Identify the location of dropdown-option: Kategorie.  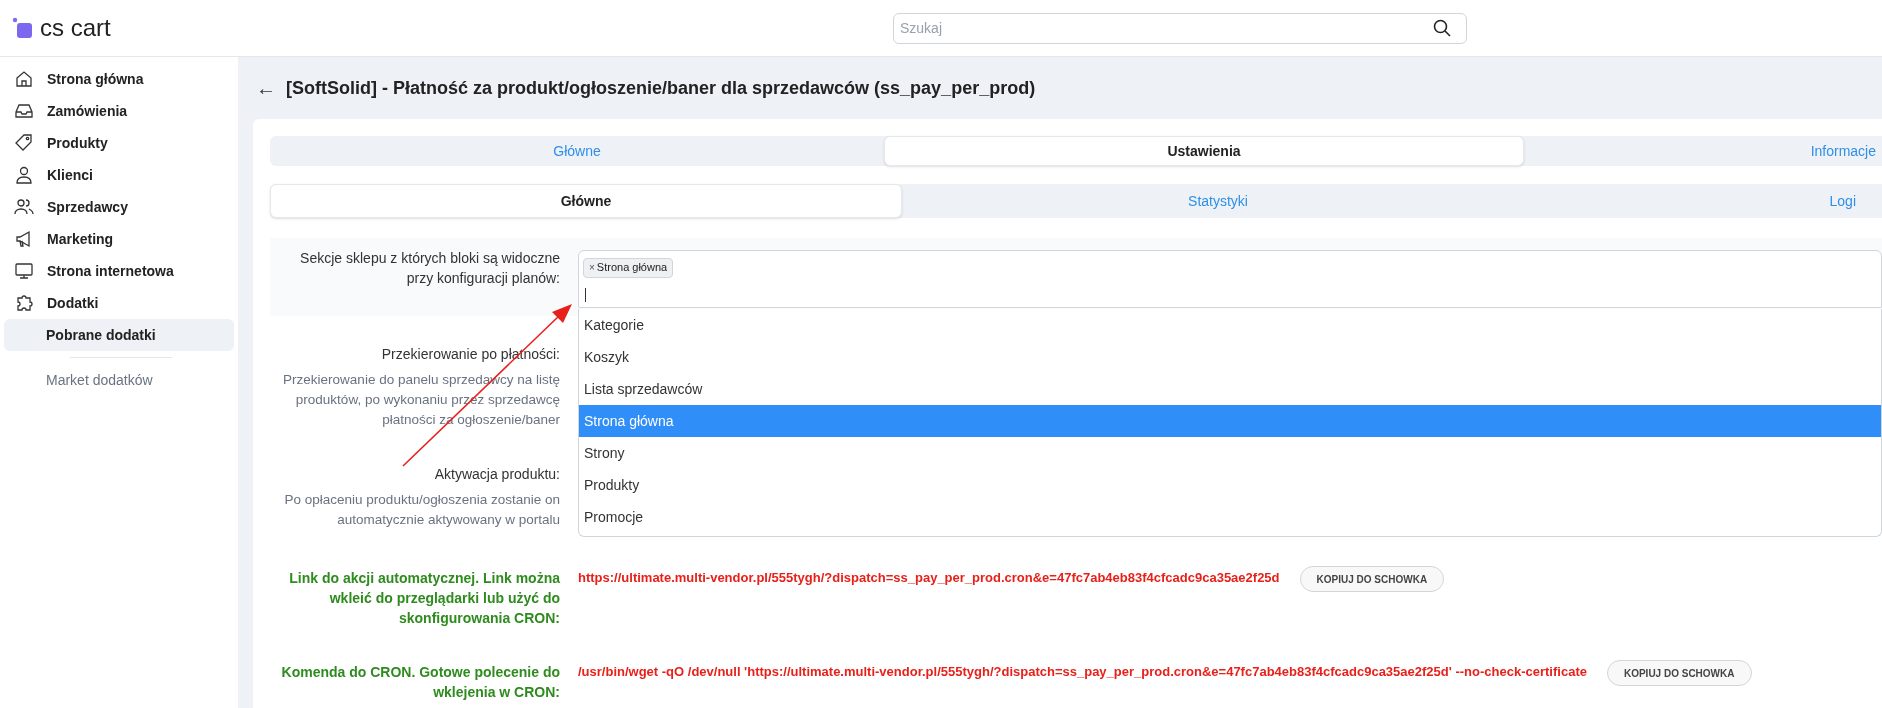
(1230, 325).